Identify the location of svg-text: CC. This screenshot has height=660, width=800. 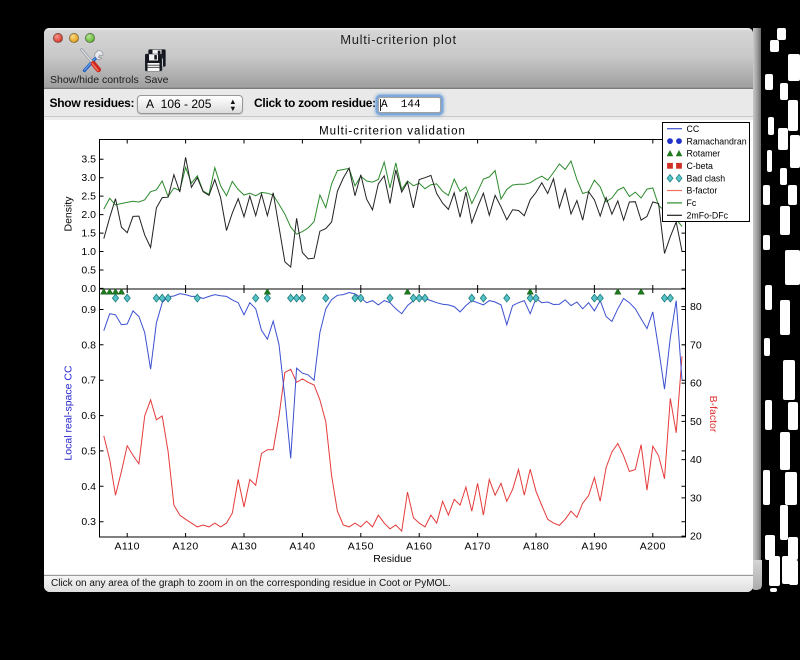
(693, 129).